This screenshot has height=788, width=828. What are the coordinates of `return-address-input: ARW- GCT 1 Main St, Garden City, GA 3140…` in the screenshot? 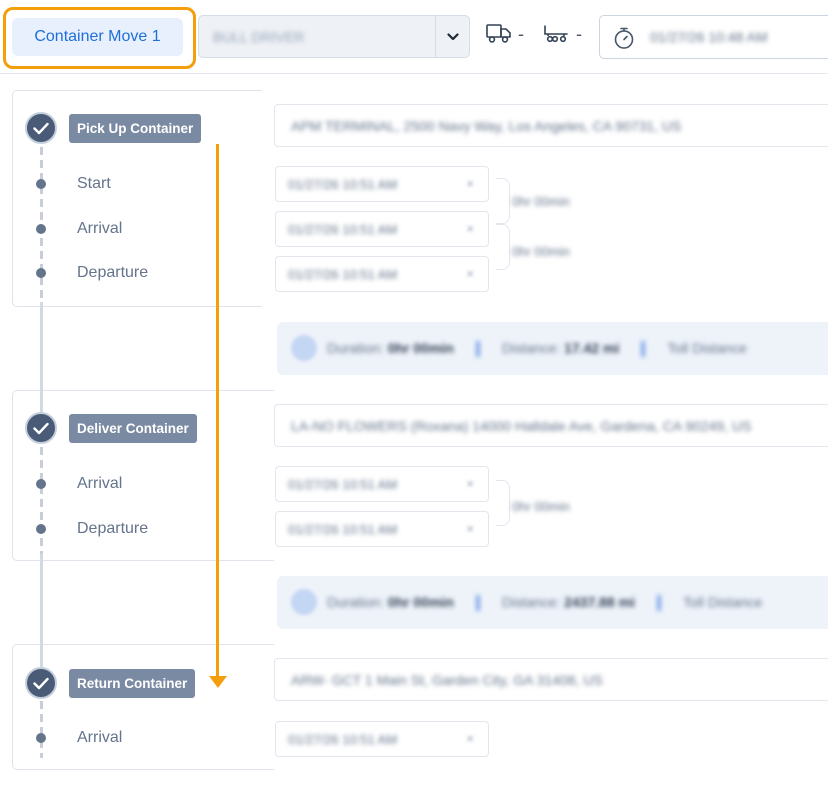 It's located at (551, 679).